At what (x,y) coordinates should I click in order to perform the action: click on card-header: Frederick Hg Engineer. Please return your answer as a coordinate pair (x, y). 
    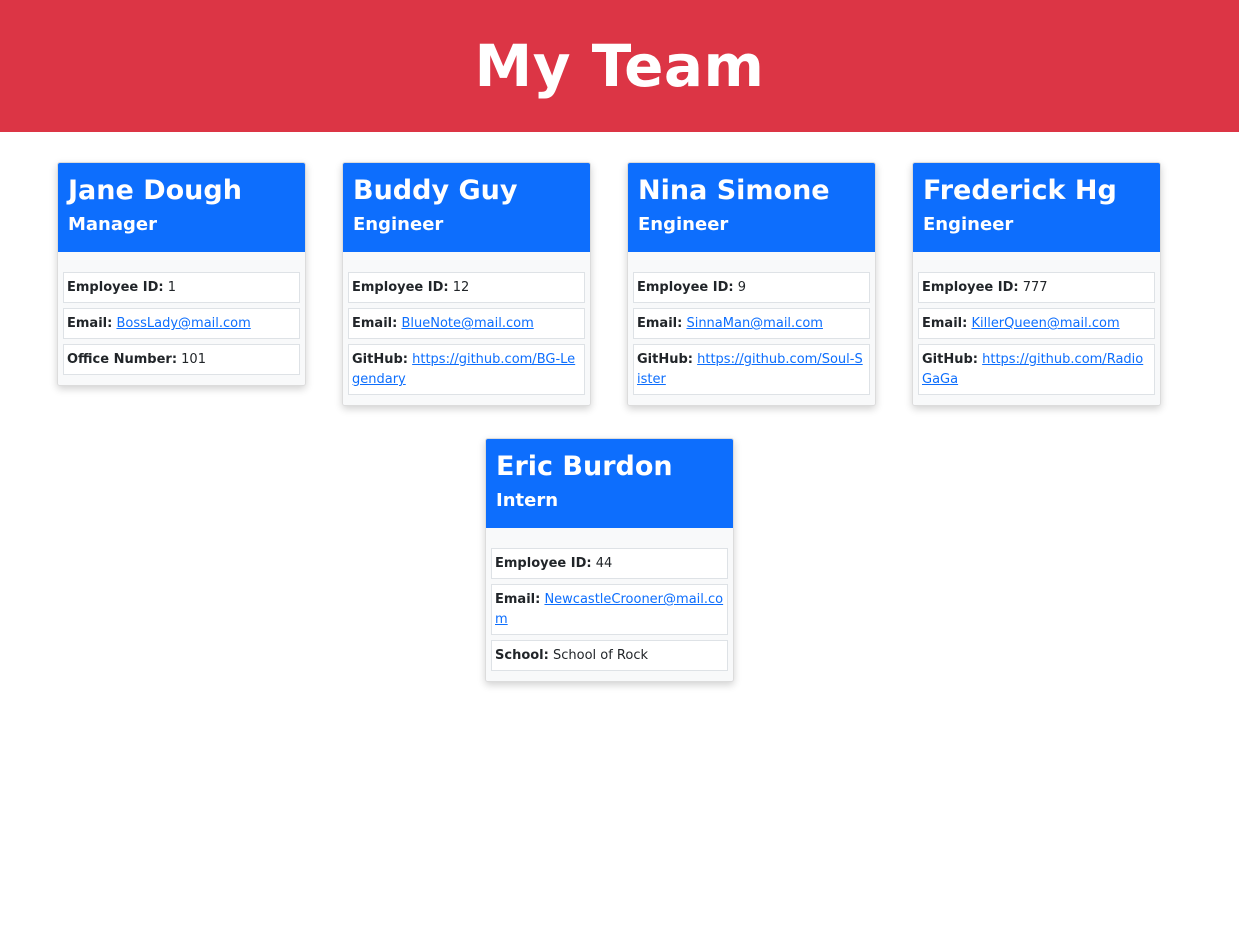
    Looking at the image, I should click on (1036, 207).